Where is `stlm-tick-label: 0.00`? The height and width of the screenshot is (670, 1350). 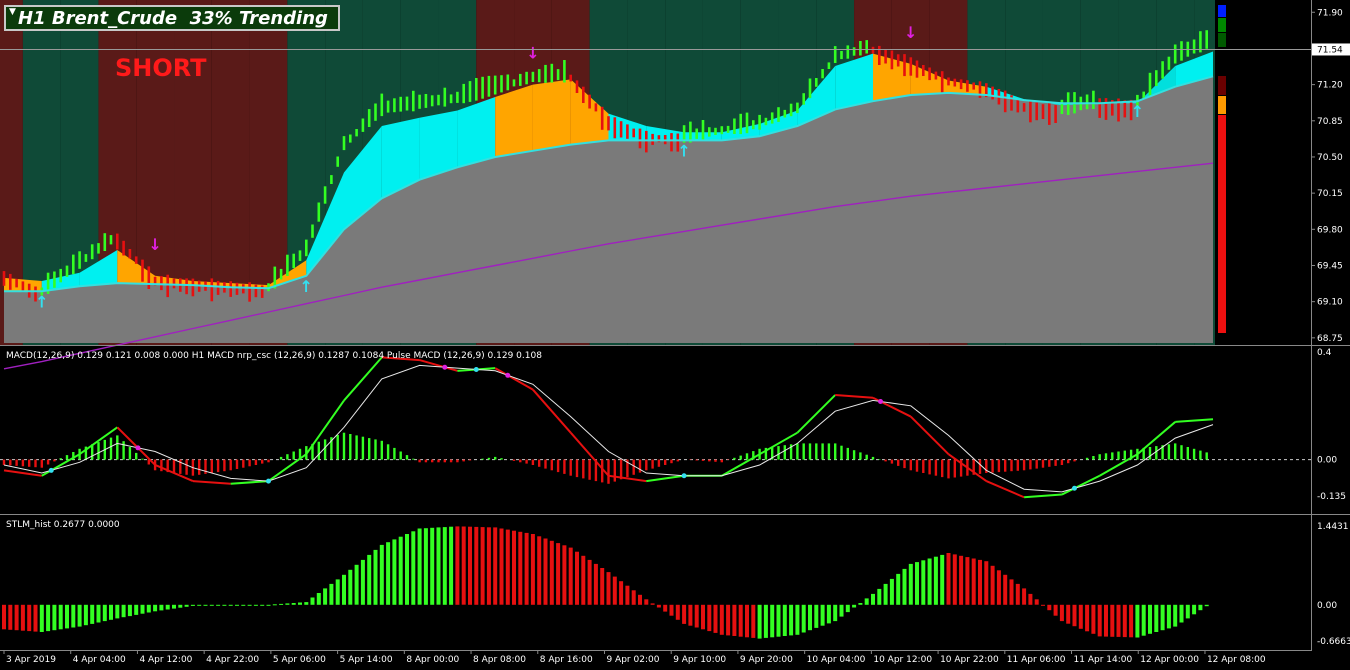
stlm-tick-label: 0.00 is located at coordinates (1327, 606).